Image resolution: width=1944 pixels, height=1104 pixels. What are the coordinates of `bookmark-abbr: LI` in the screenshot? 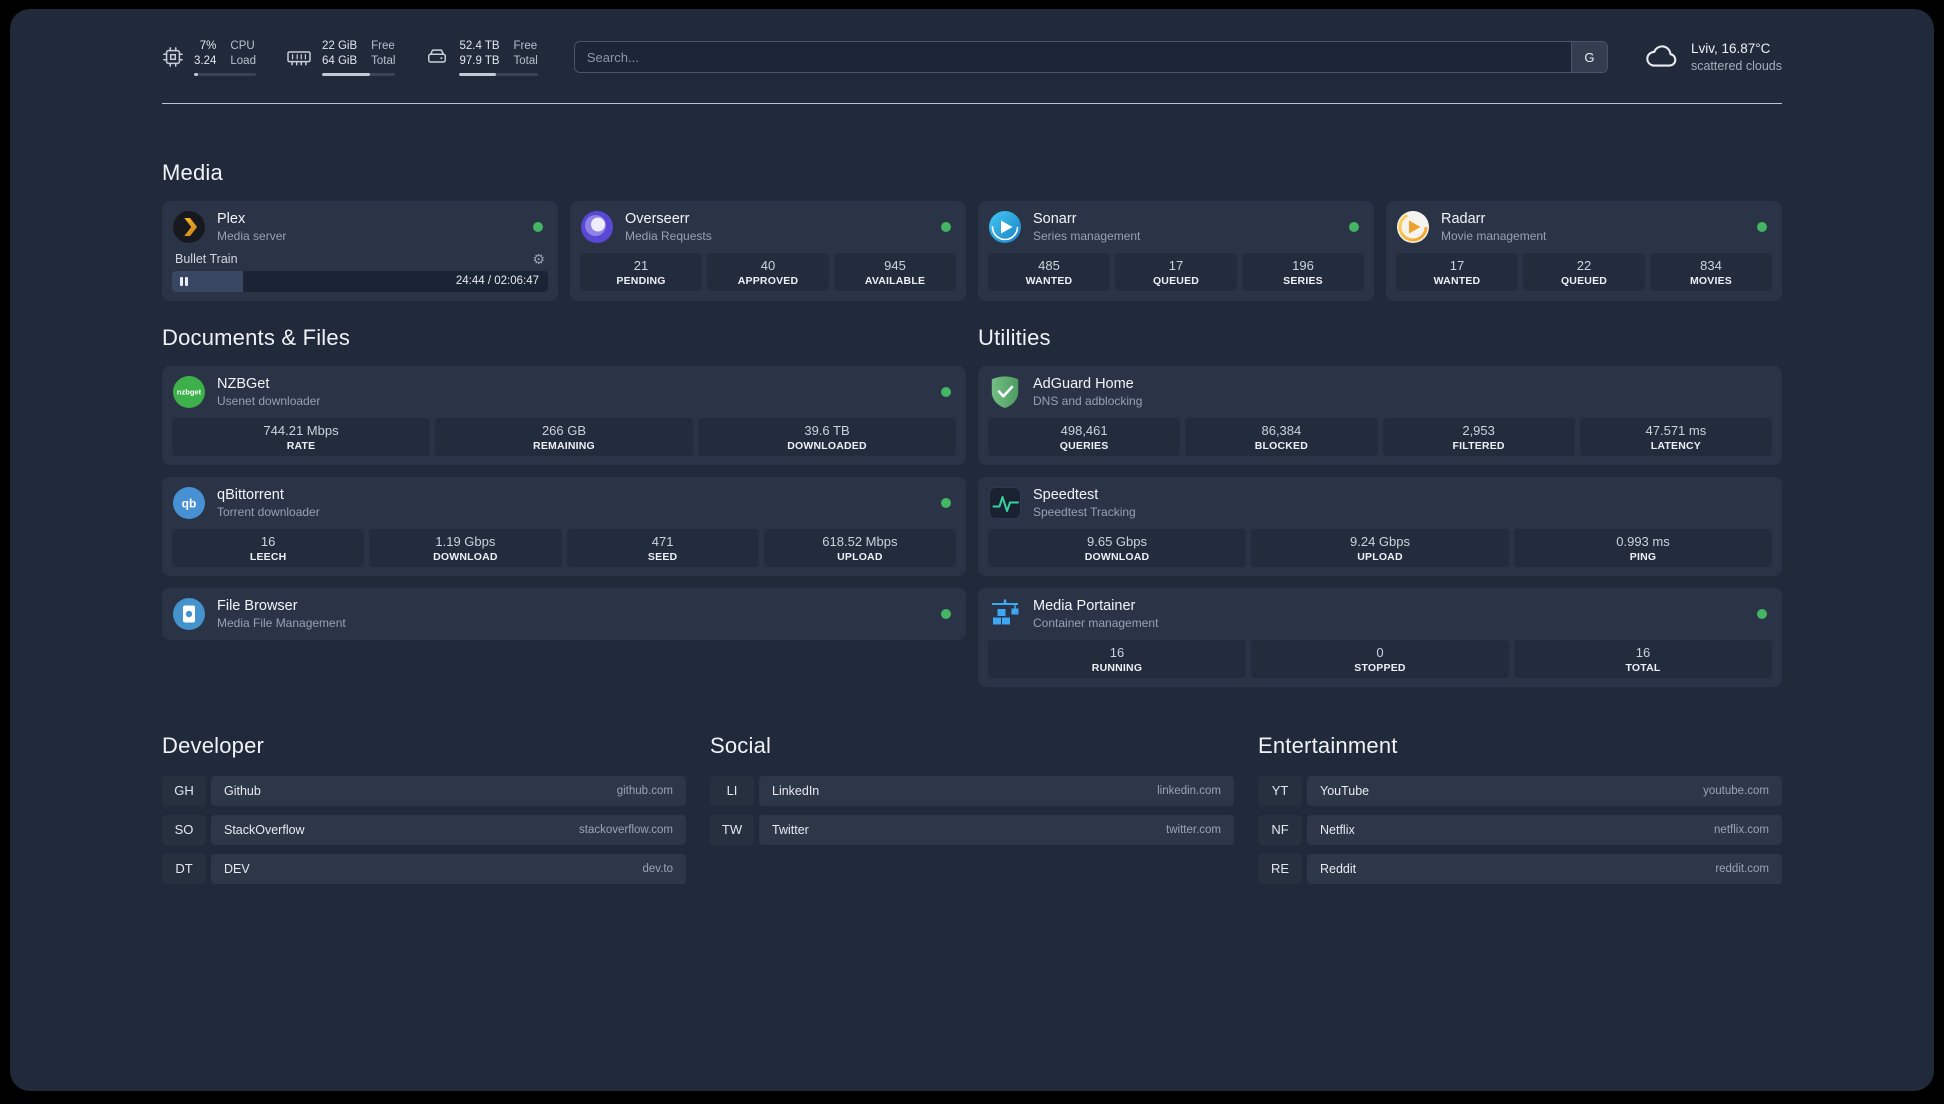 It's located at (732, 790).